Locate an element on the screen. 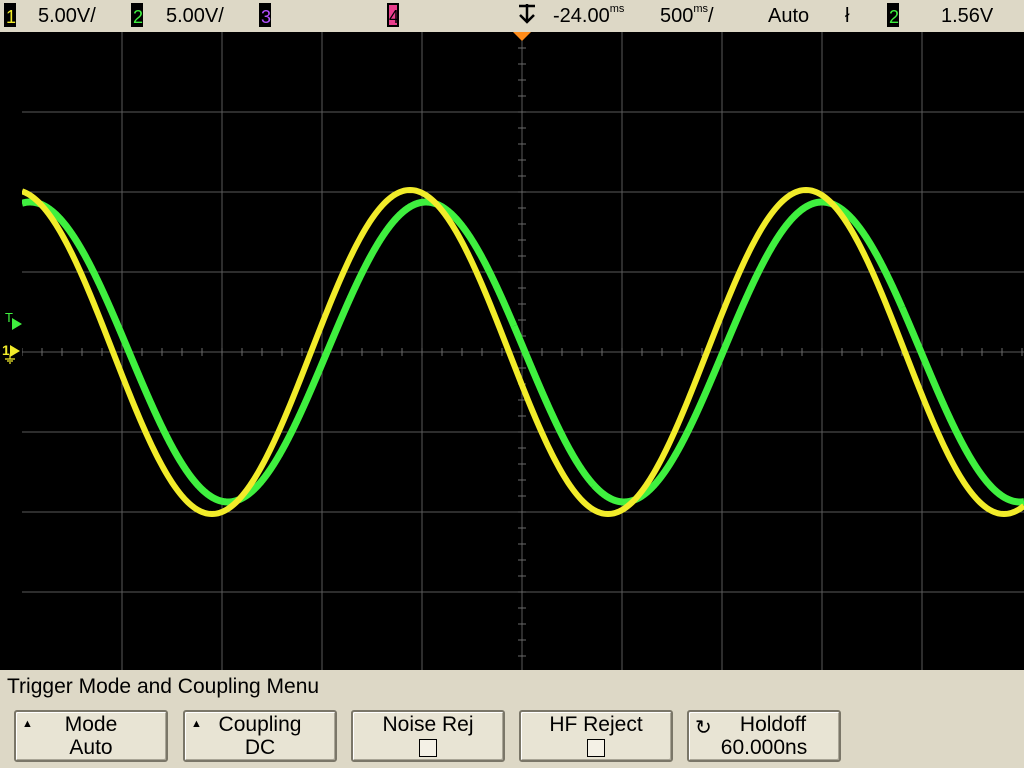 The image size is (1024, 768). mode-value: Auto is located at coordinates (91, 747).